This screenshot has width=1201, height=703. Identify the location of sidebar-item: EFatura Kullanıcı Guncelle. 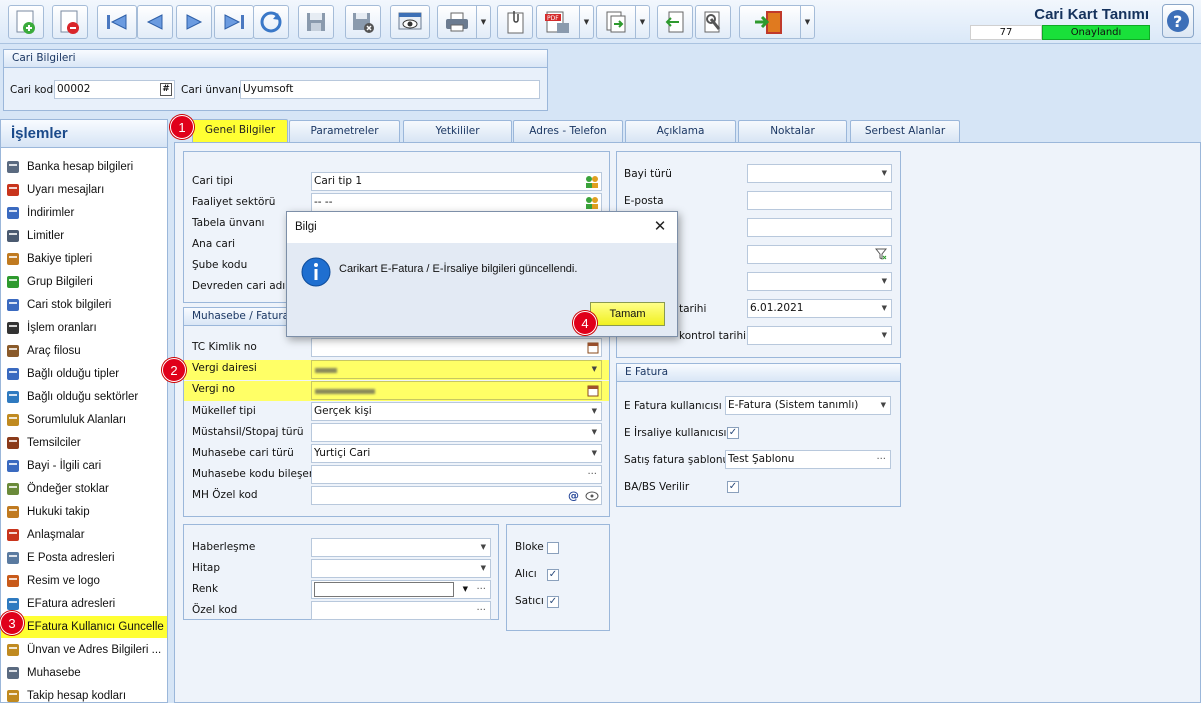
(84, 627).